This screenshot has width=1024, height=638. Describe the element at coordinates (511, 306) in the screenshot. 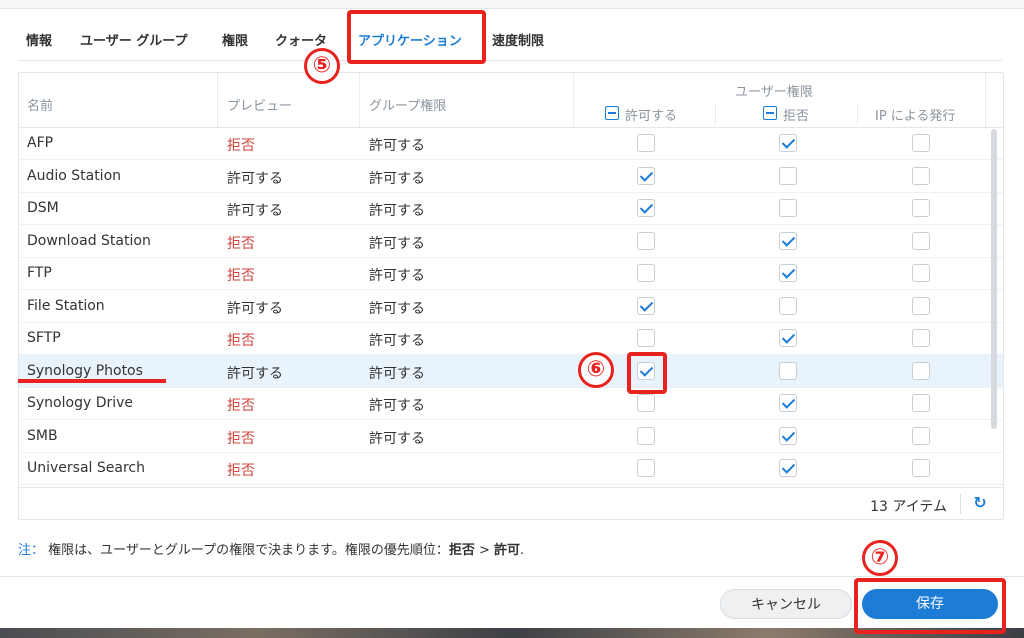

I see `table-row: File Station 許可する 許可する` at that location.